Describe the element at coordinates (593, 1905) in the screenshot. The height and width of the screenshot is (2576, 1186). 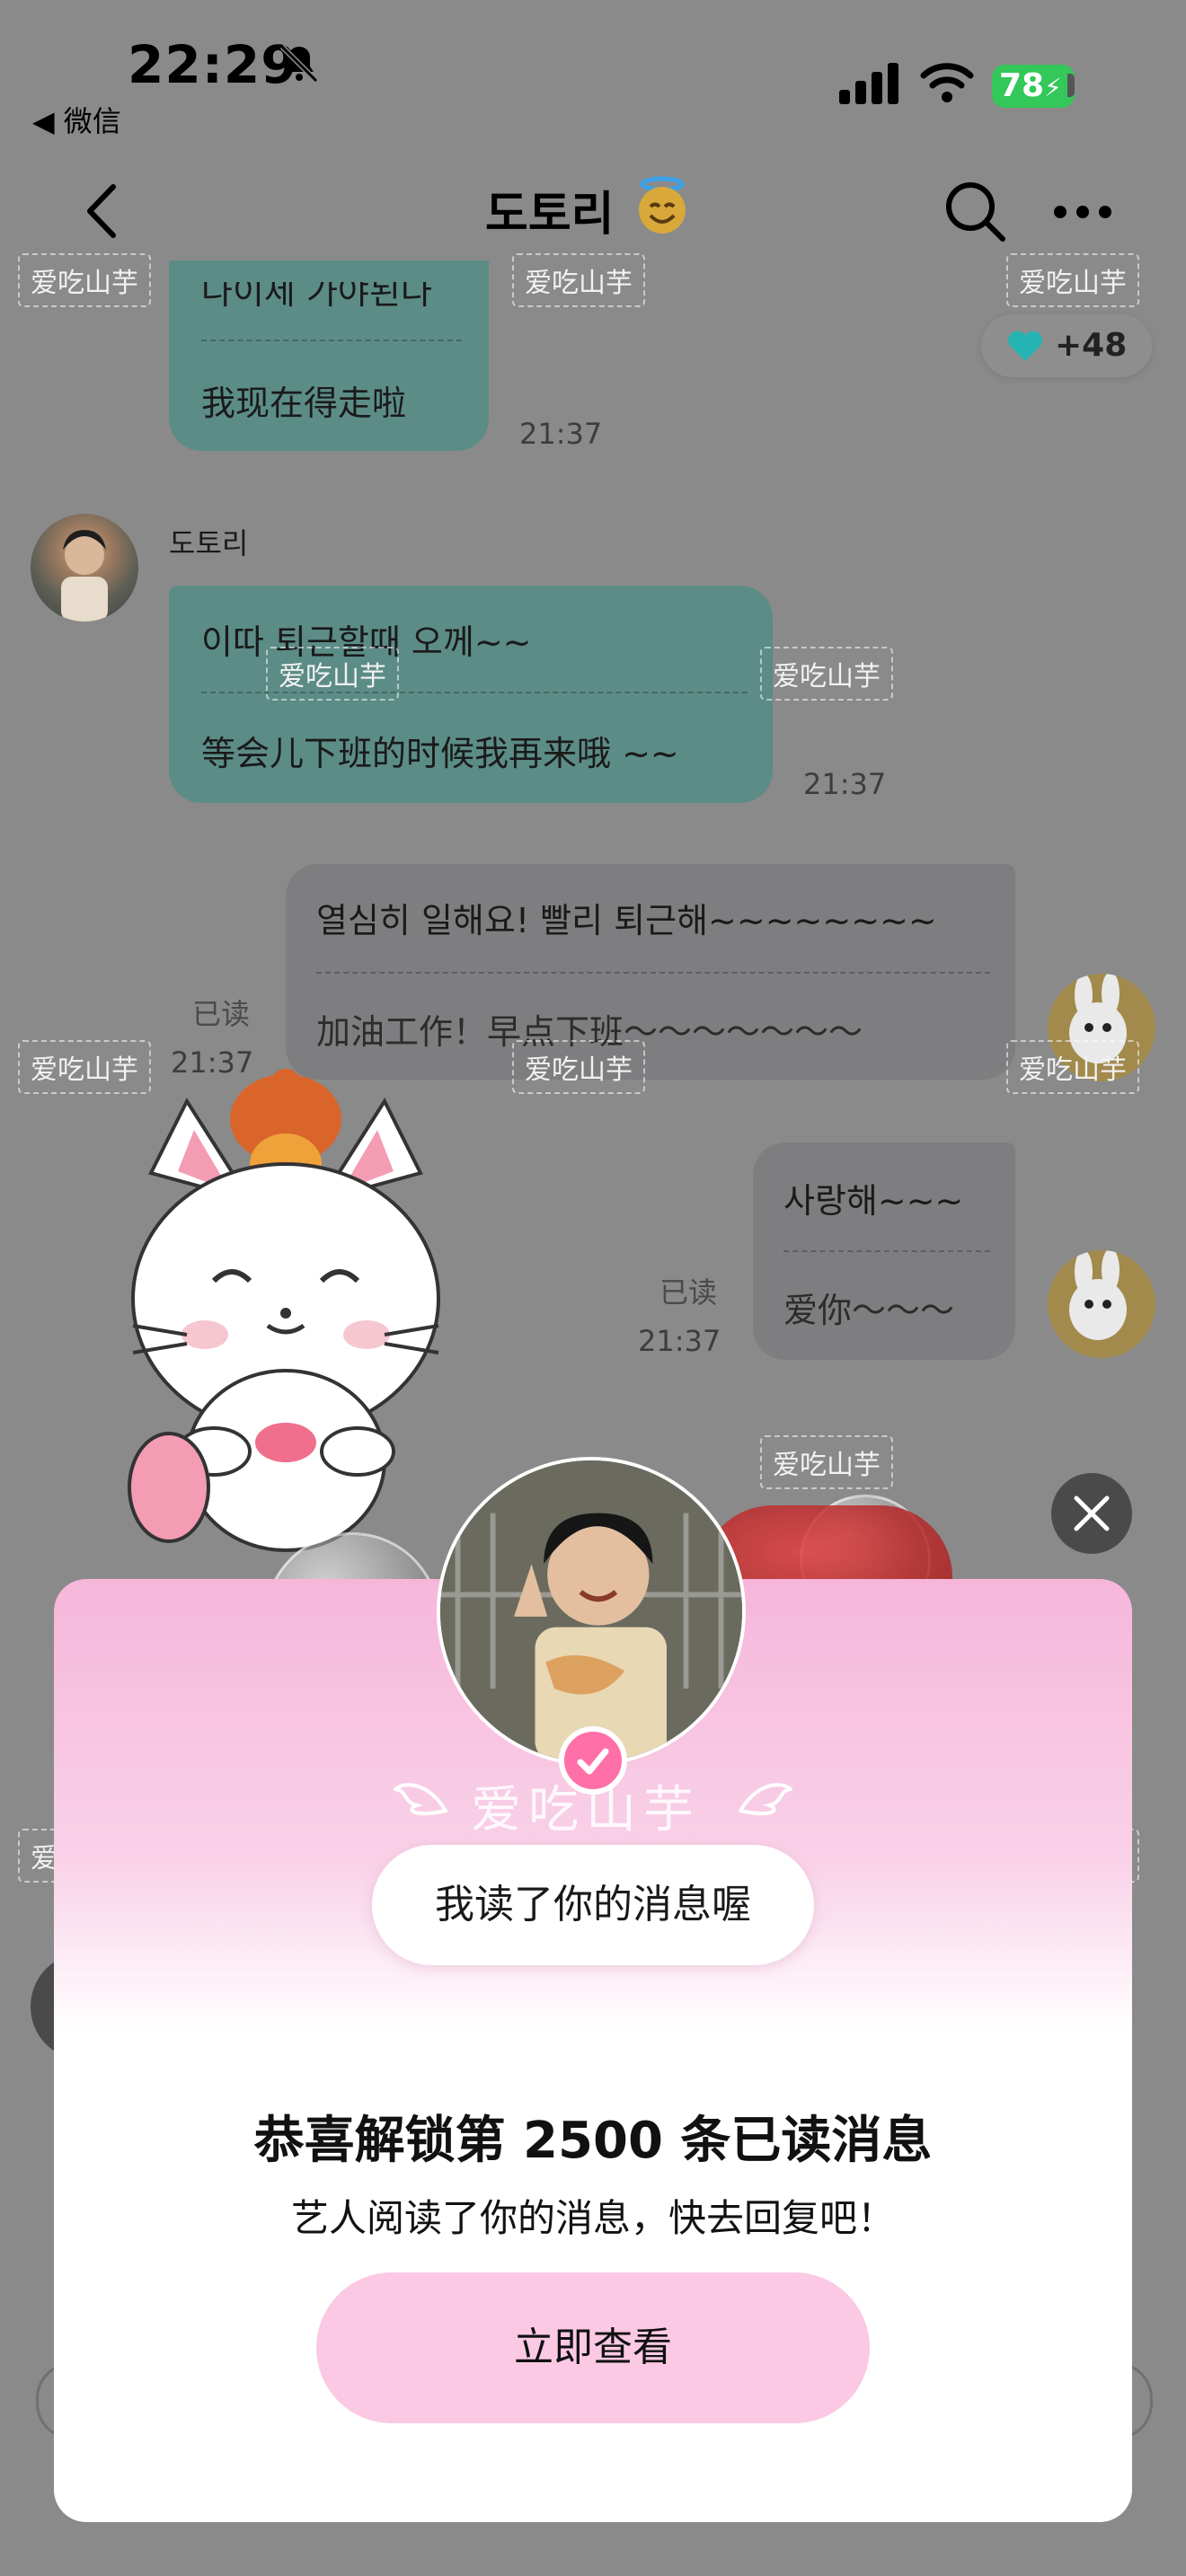
I see `speech-bubble: 我读了你的消息喔` at that location.